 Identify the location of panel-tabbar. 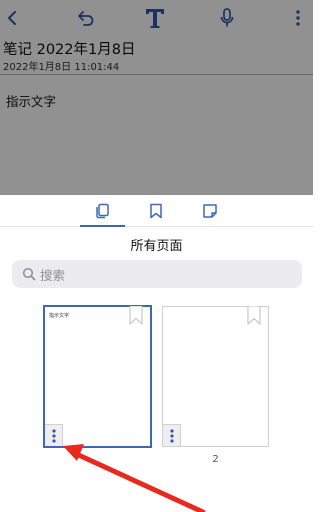
(156, 211).